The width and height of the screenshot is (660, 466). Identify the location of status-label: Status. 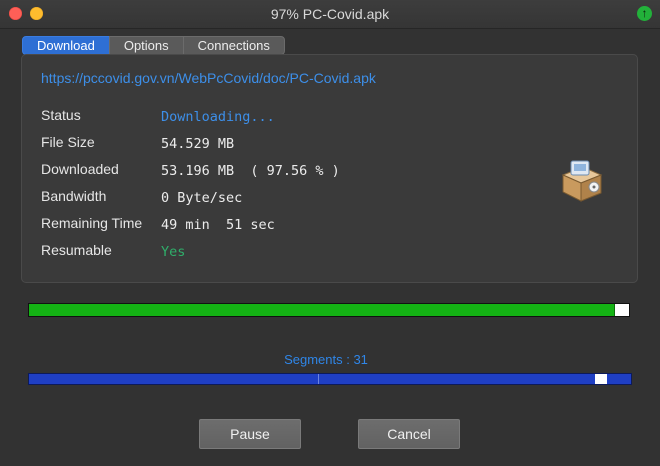
(61, 115).